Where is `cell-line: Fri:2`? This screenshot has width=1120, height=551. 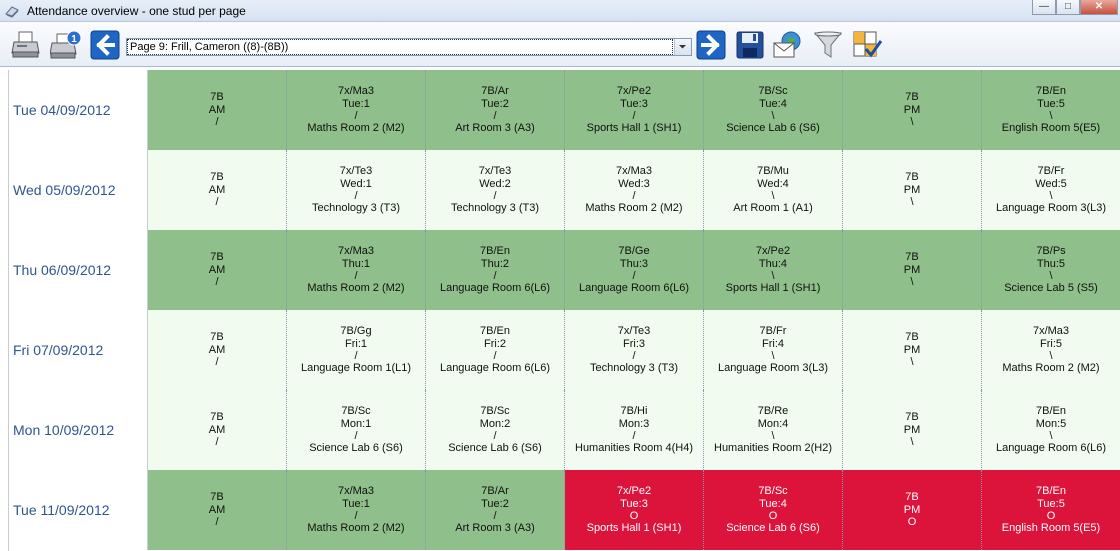
cell-line: Fri:2 is located at coordinates (495, 343).